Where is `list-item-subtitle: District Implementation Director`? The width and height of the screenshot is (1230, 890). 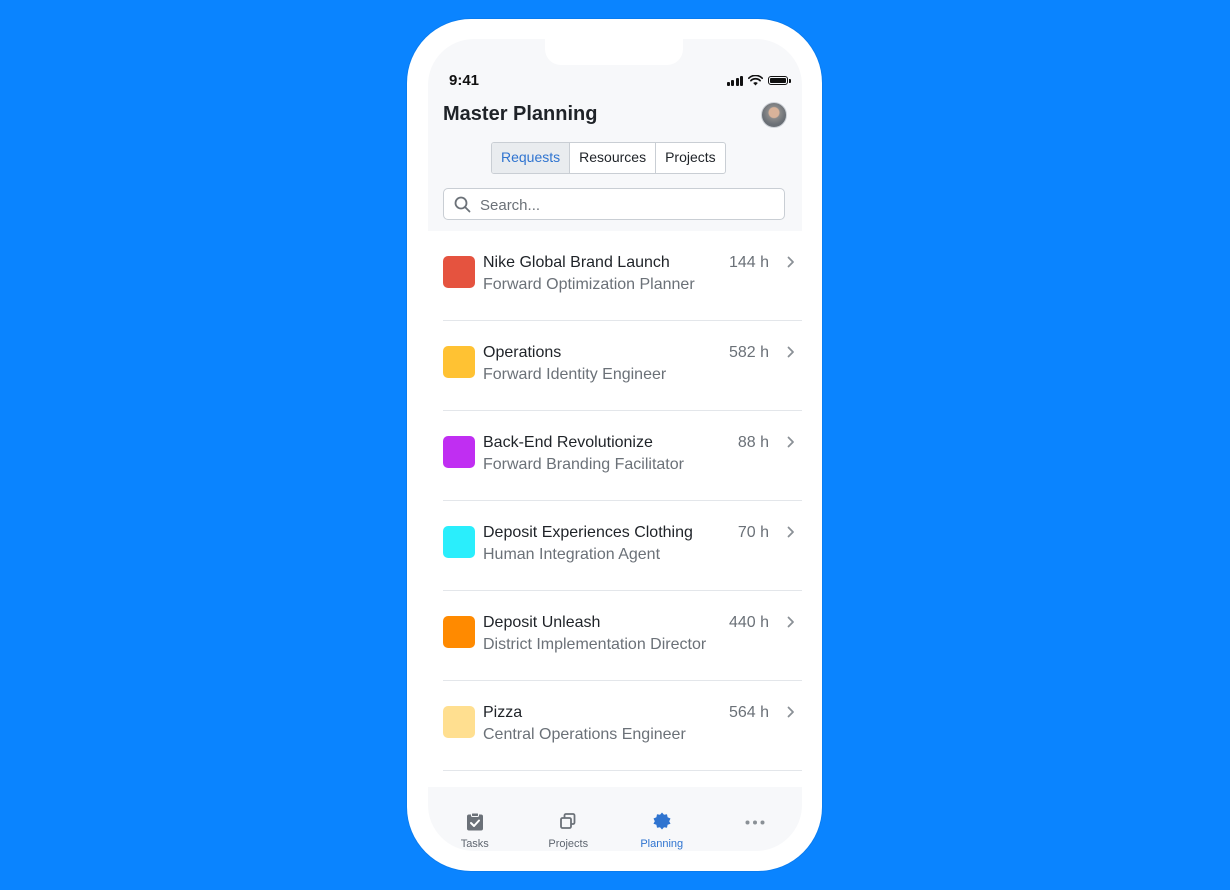 list-item-subtitle: District Implementation Director is located at coordinates (595, 644).